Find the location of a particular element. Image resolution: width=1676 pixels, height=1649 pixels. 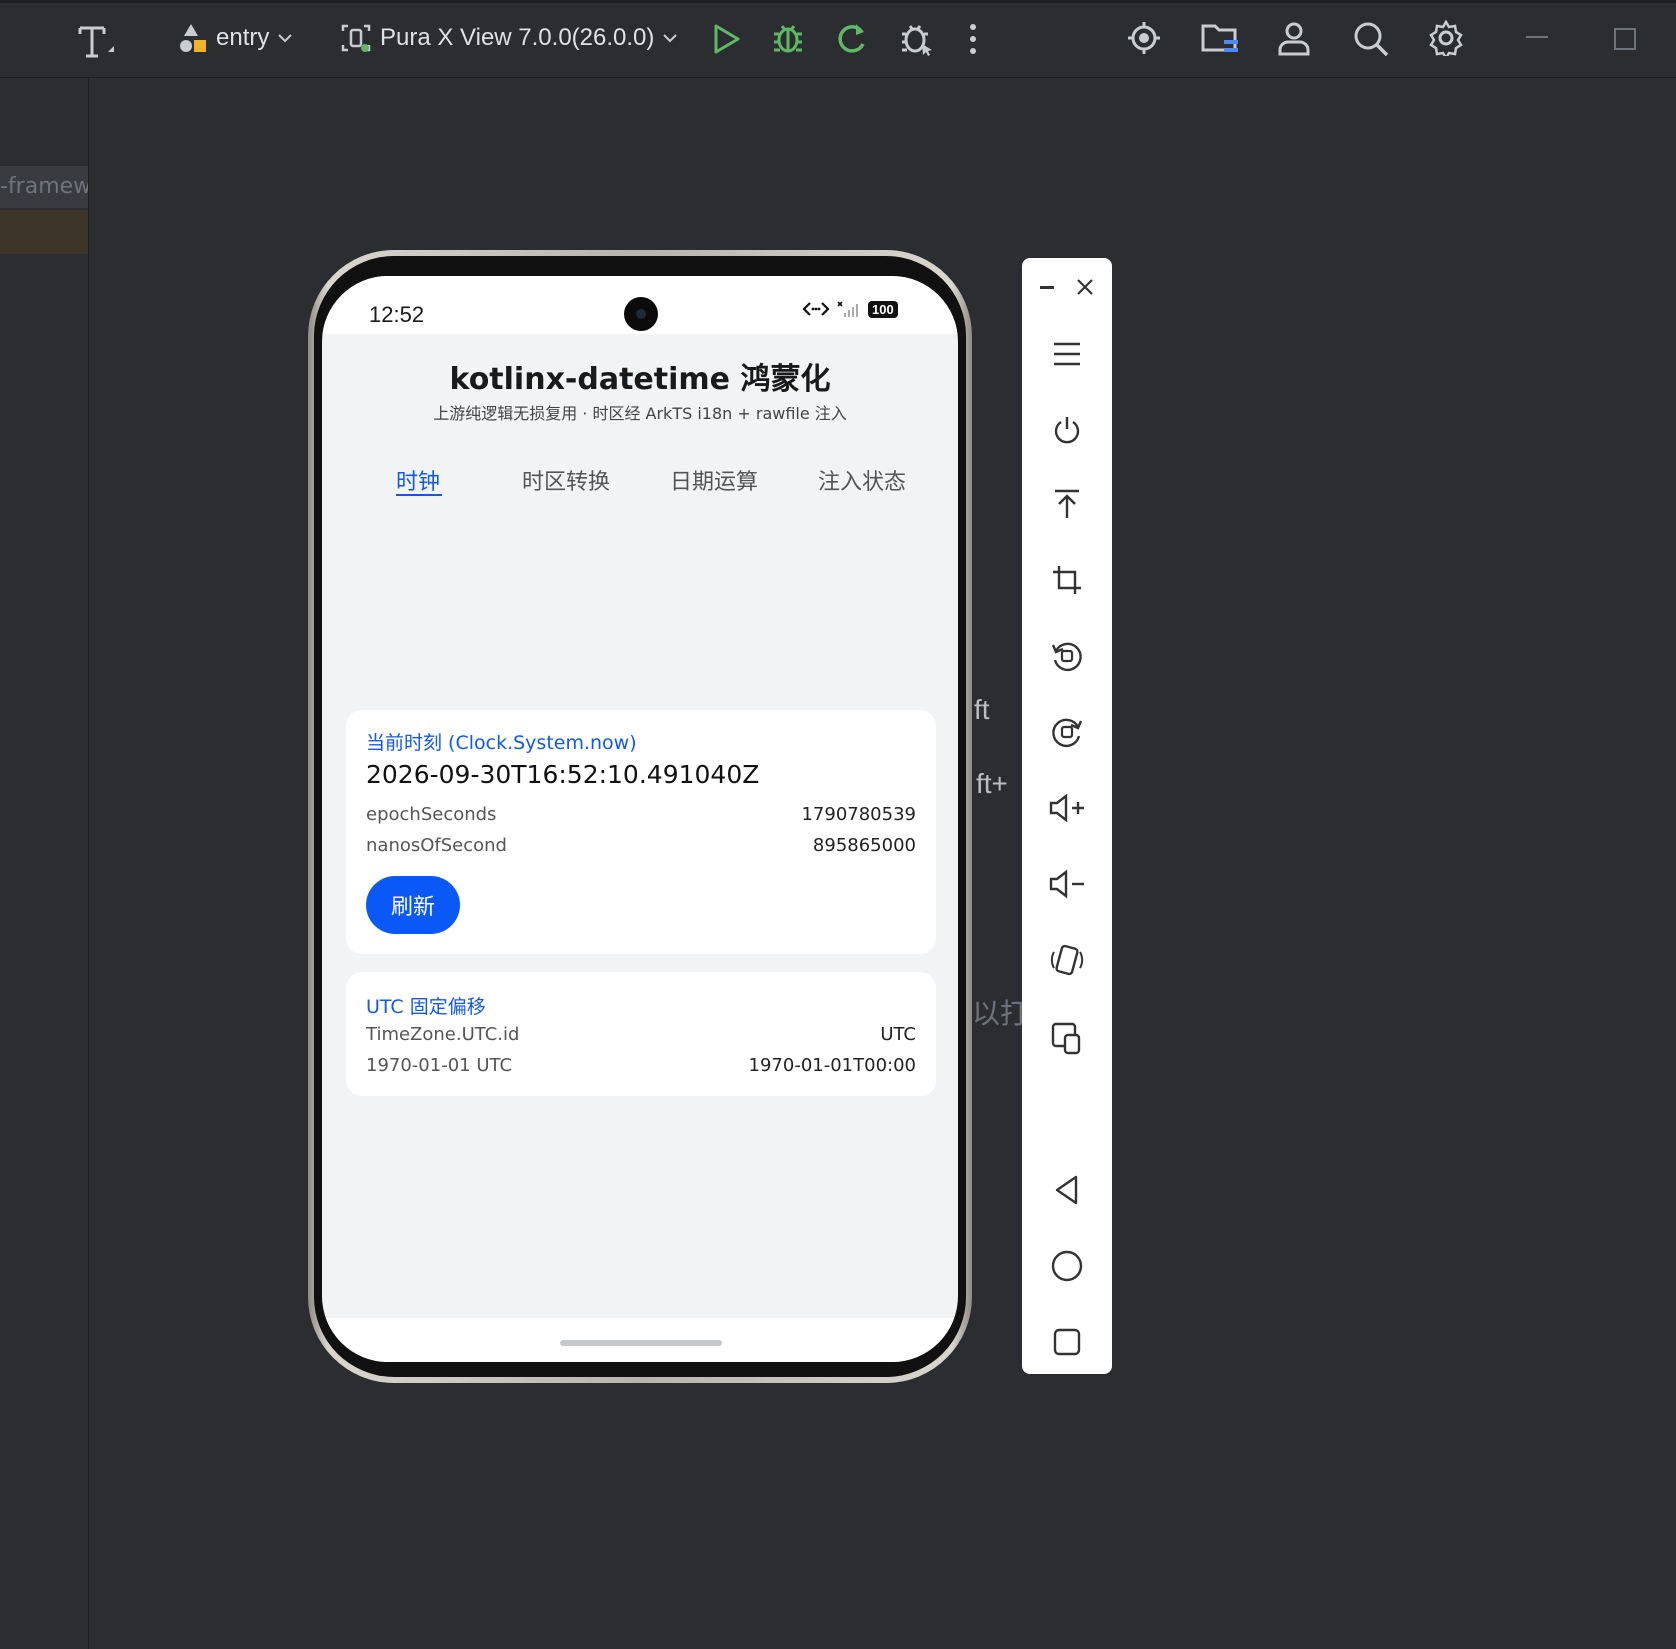

utc-card-title: UTC 固定偏移 is located at coordinates (426, 1007).